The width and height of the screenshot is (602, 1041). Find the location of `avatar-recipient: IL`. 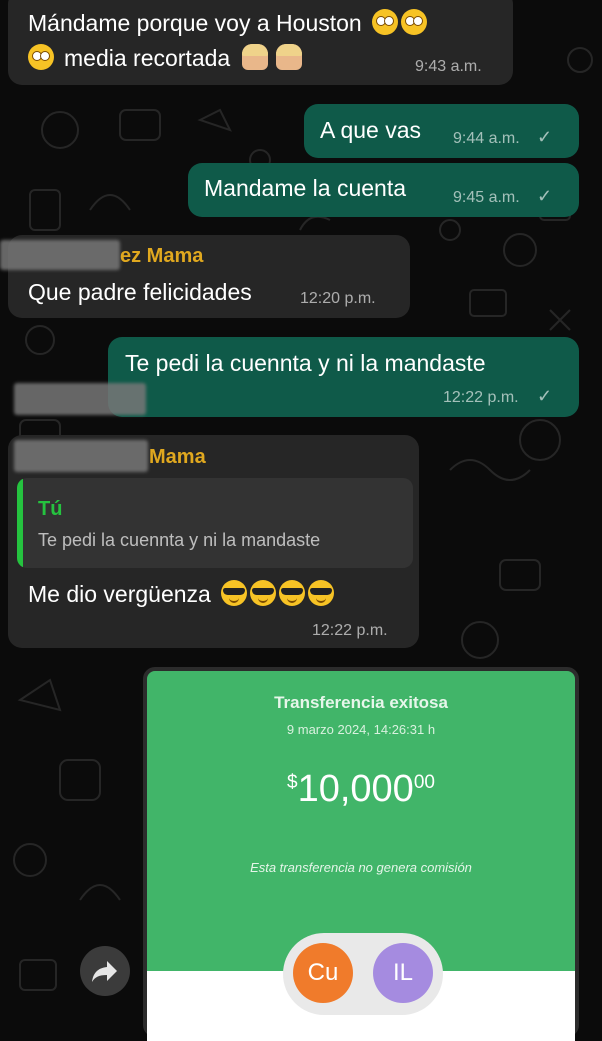

avatar-recipient: IL is located at coordinates (403, 973).